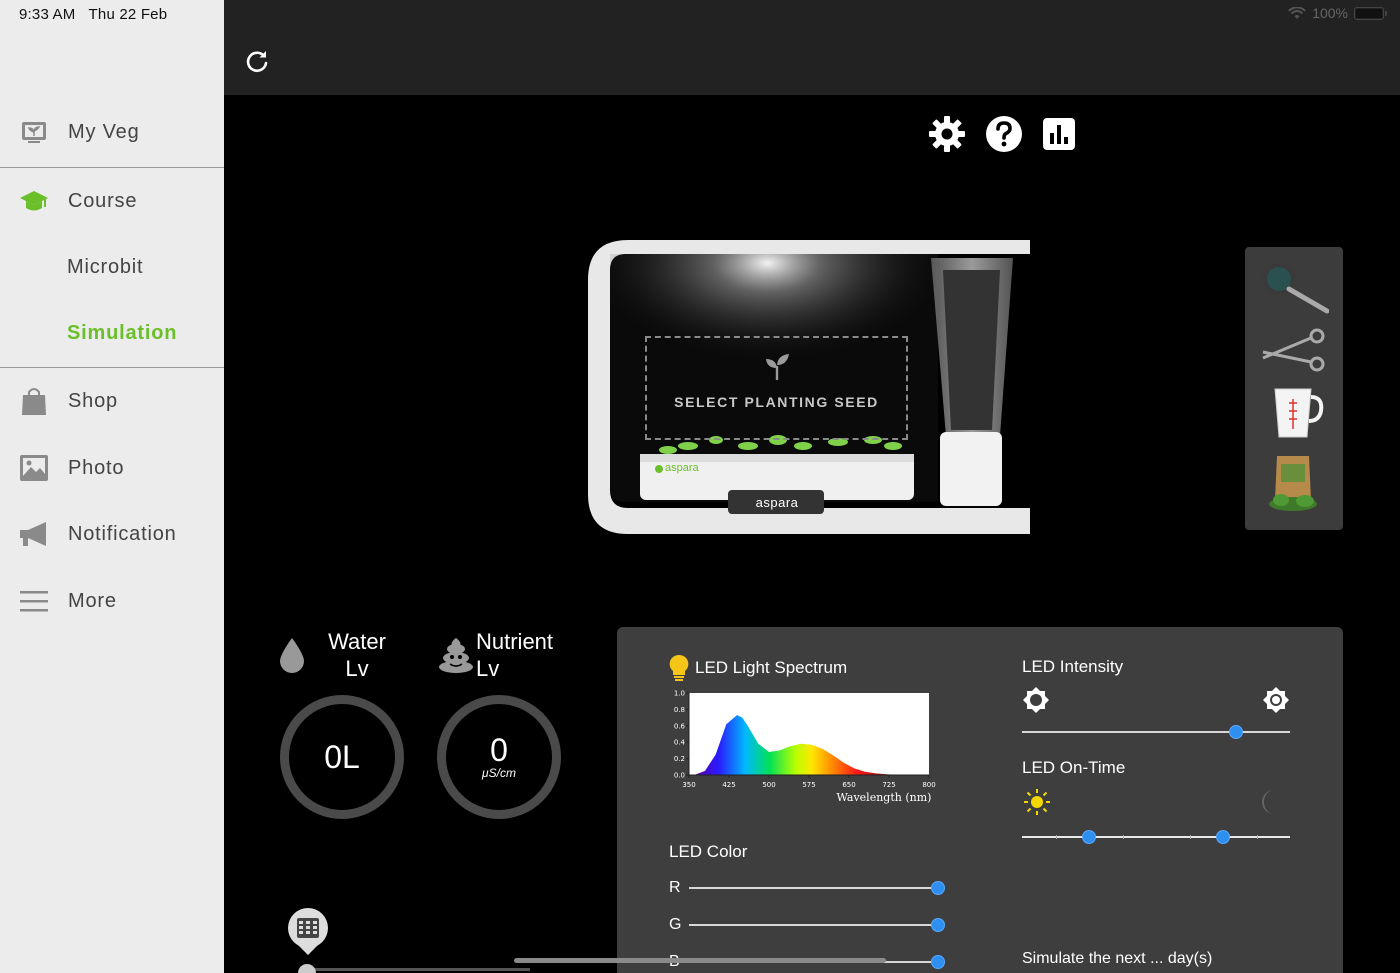  I want to click on graduation-cap-icon, so click(34, 201).